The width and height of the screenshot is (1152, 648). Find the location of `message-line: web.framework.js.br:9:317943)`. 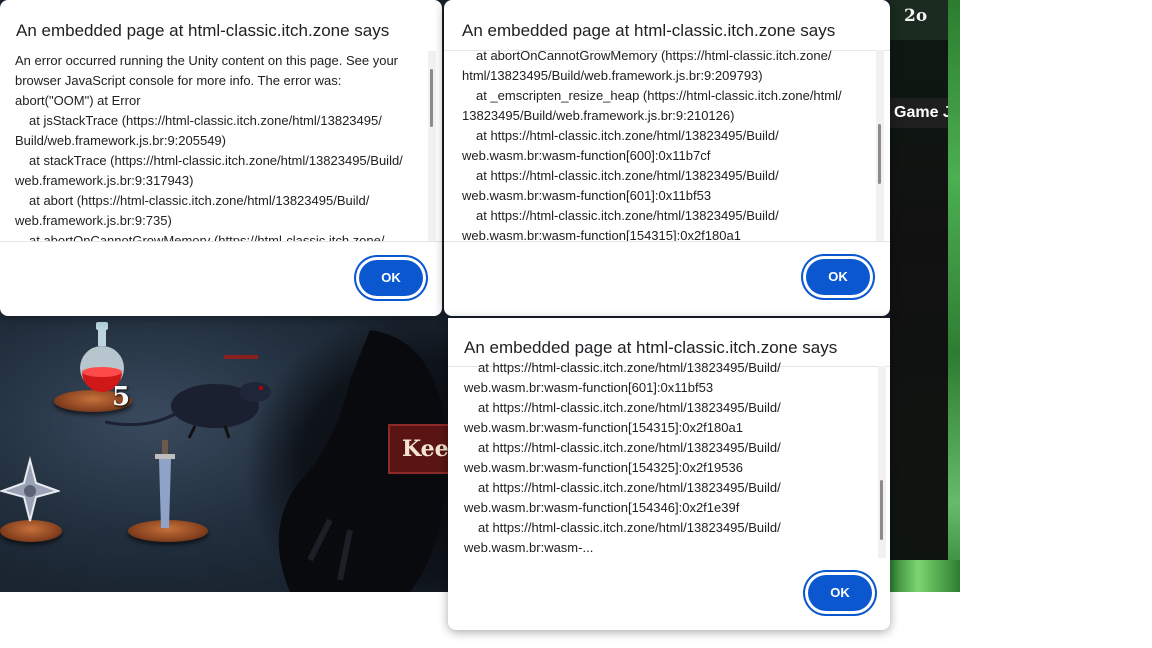

message-line: web.framework.js.br:9:317943) is located at coordinates (104, 180).